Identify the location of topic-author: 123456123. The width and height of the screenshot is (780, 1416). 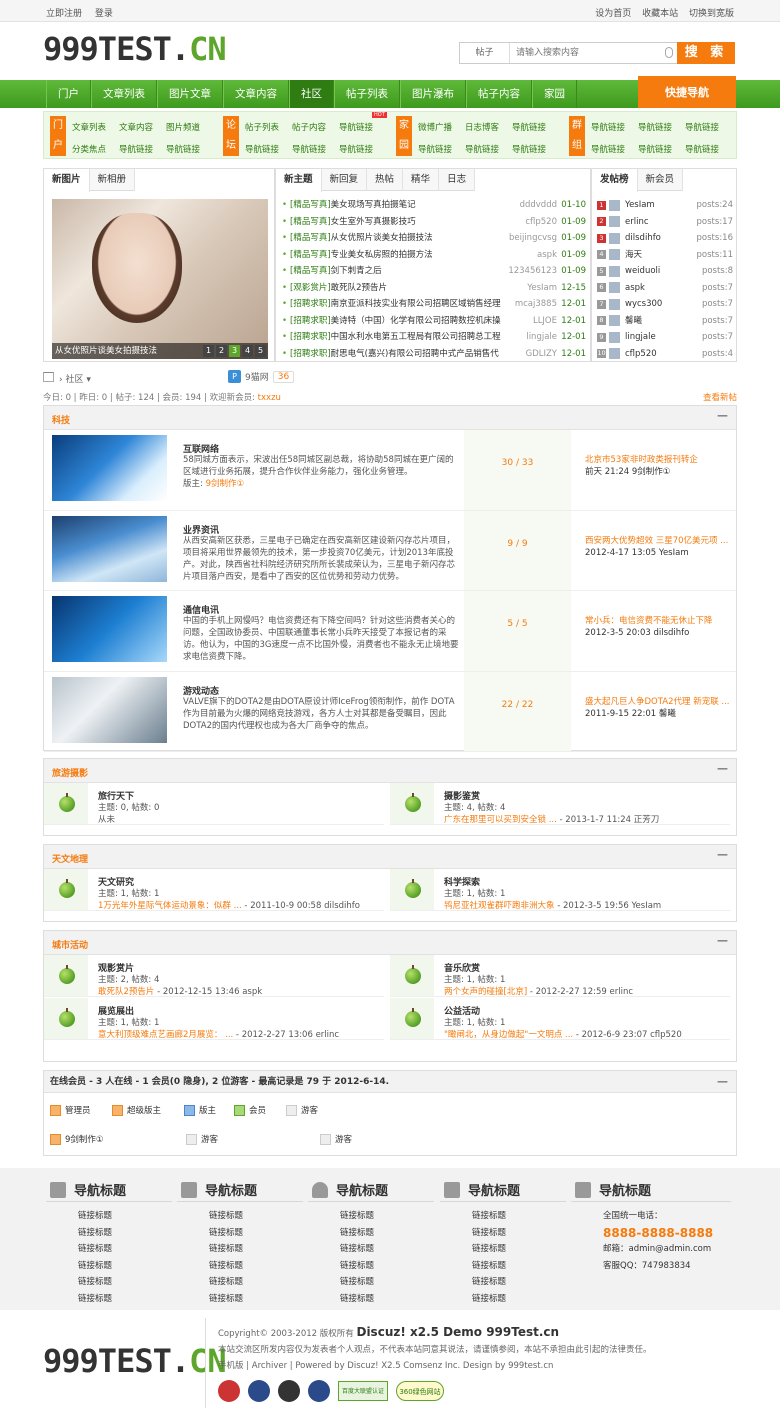
(532, 271).